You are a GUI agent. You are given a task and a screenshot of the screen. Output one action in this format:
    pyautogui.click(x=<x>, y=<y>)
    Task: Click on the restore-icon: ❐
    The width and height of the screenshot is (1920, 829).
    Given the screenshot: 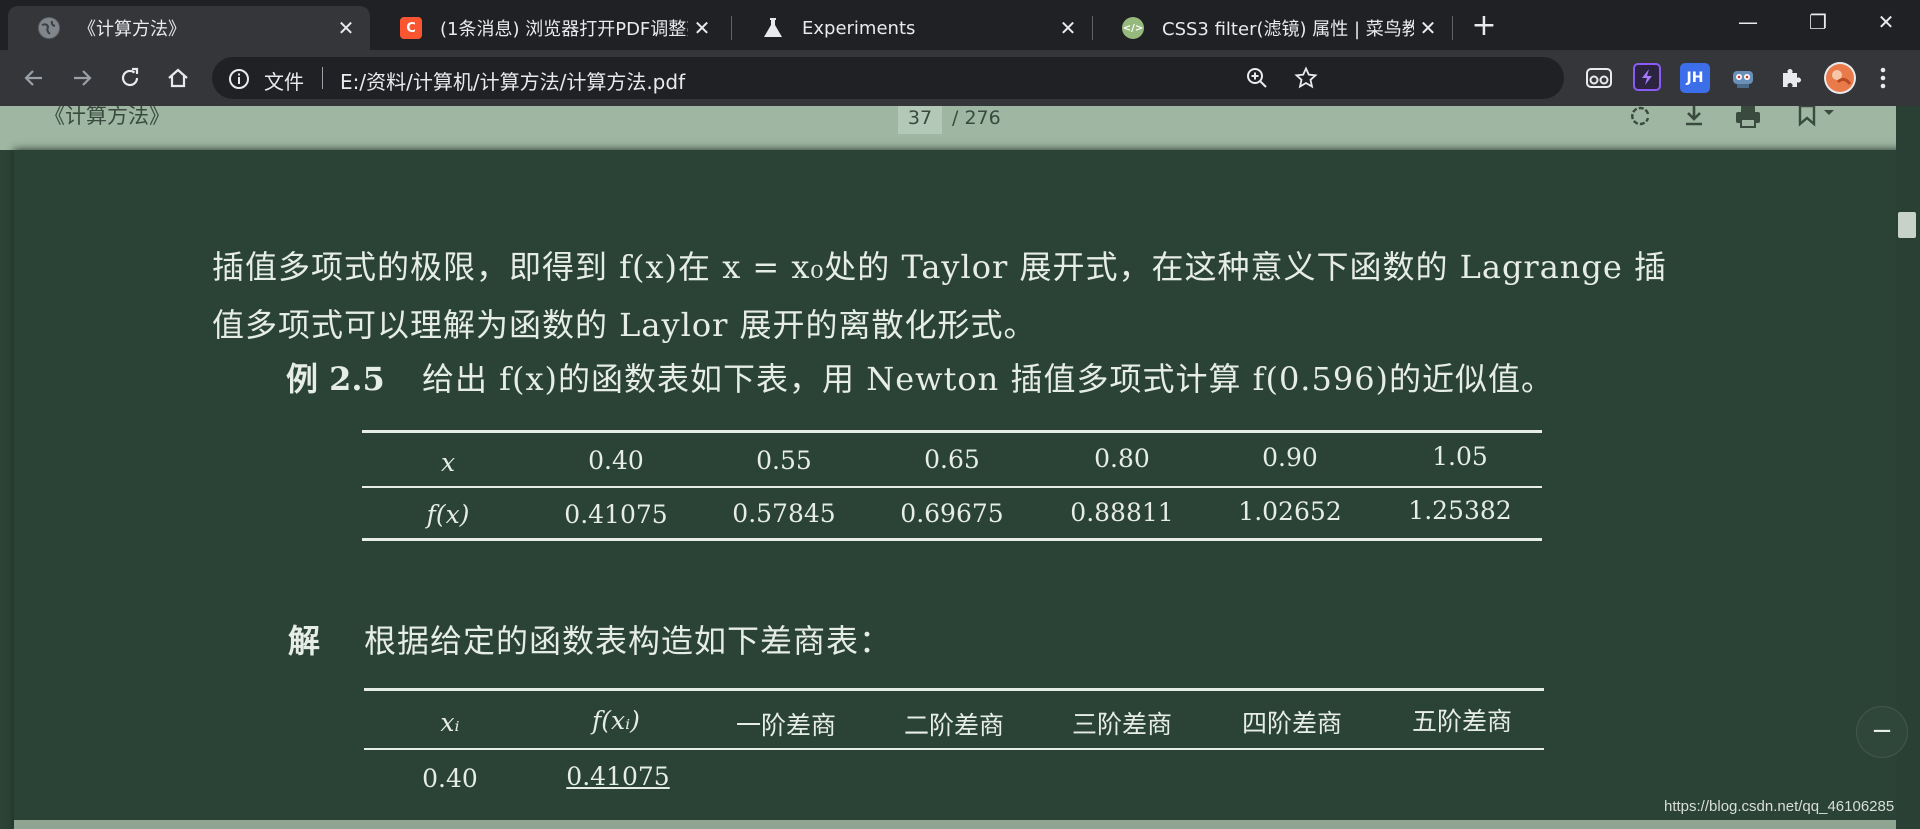 What is the action you would take?
    pyautogui.click(x=1818, y=22)
    